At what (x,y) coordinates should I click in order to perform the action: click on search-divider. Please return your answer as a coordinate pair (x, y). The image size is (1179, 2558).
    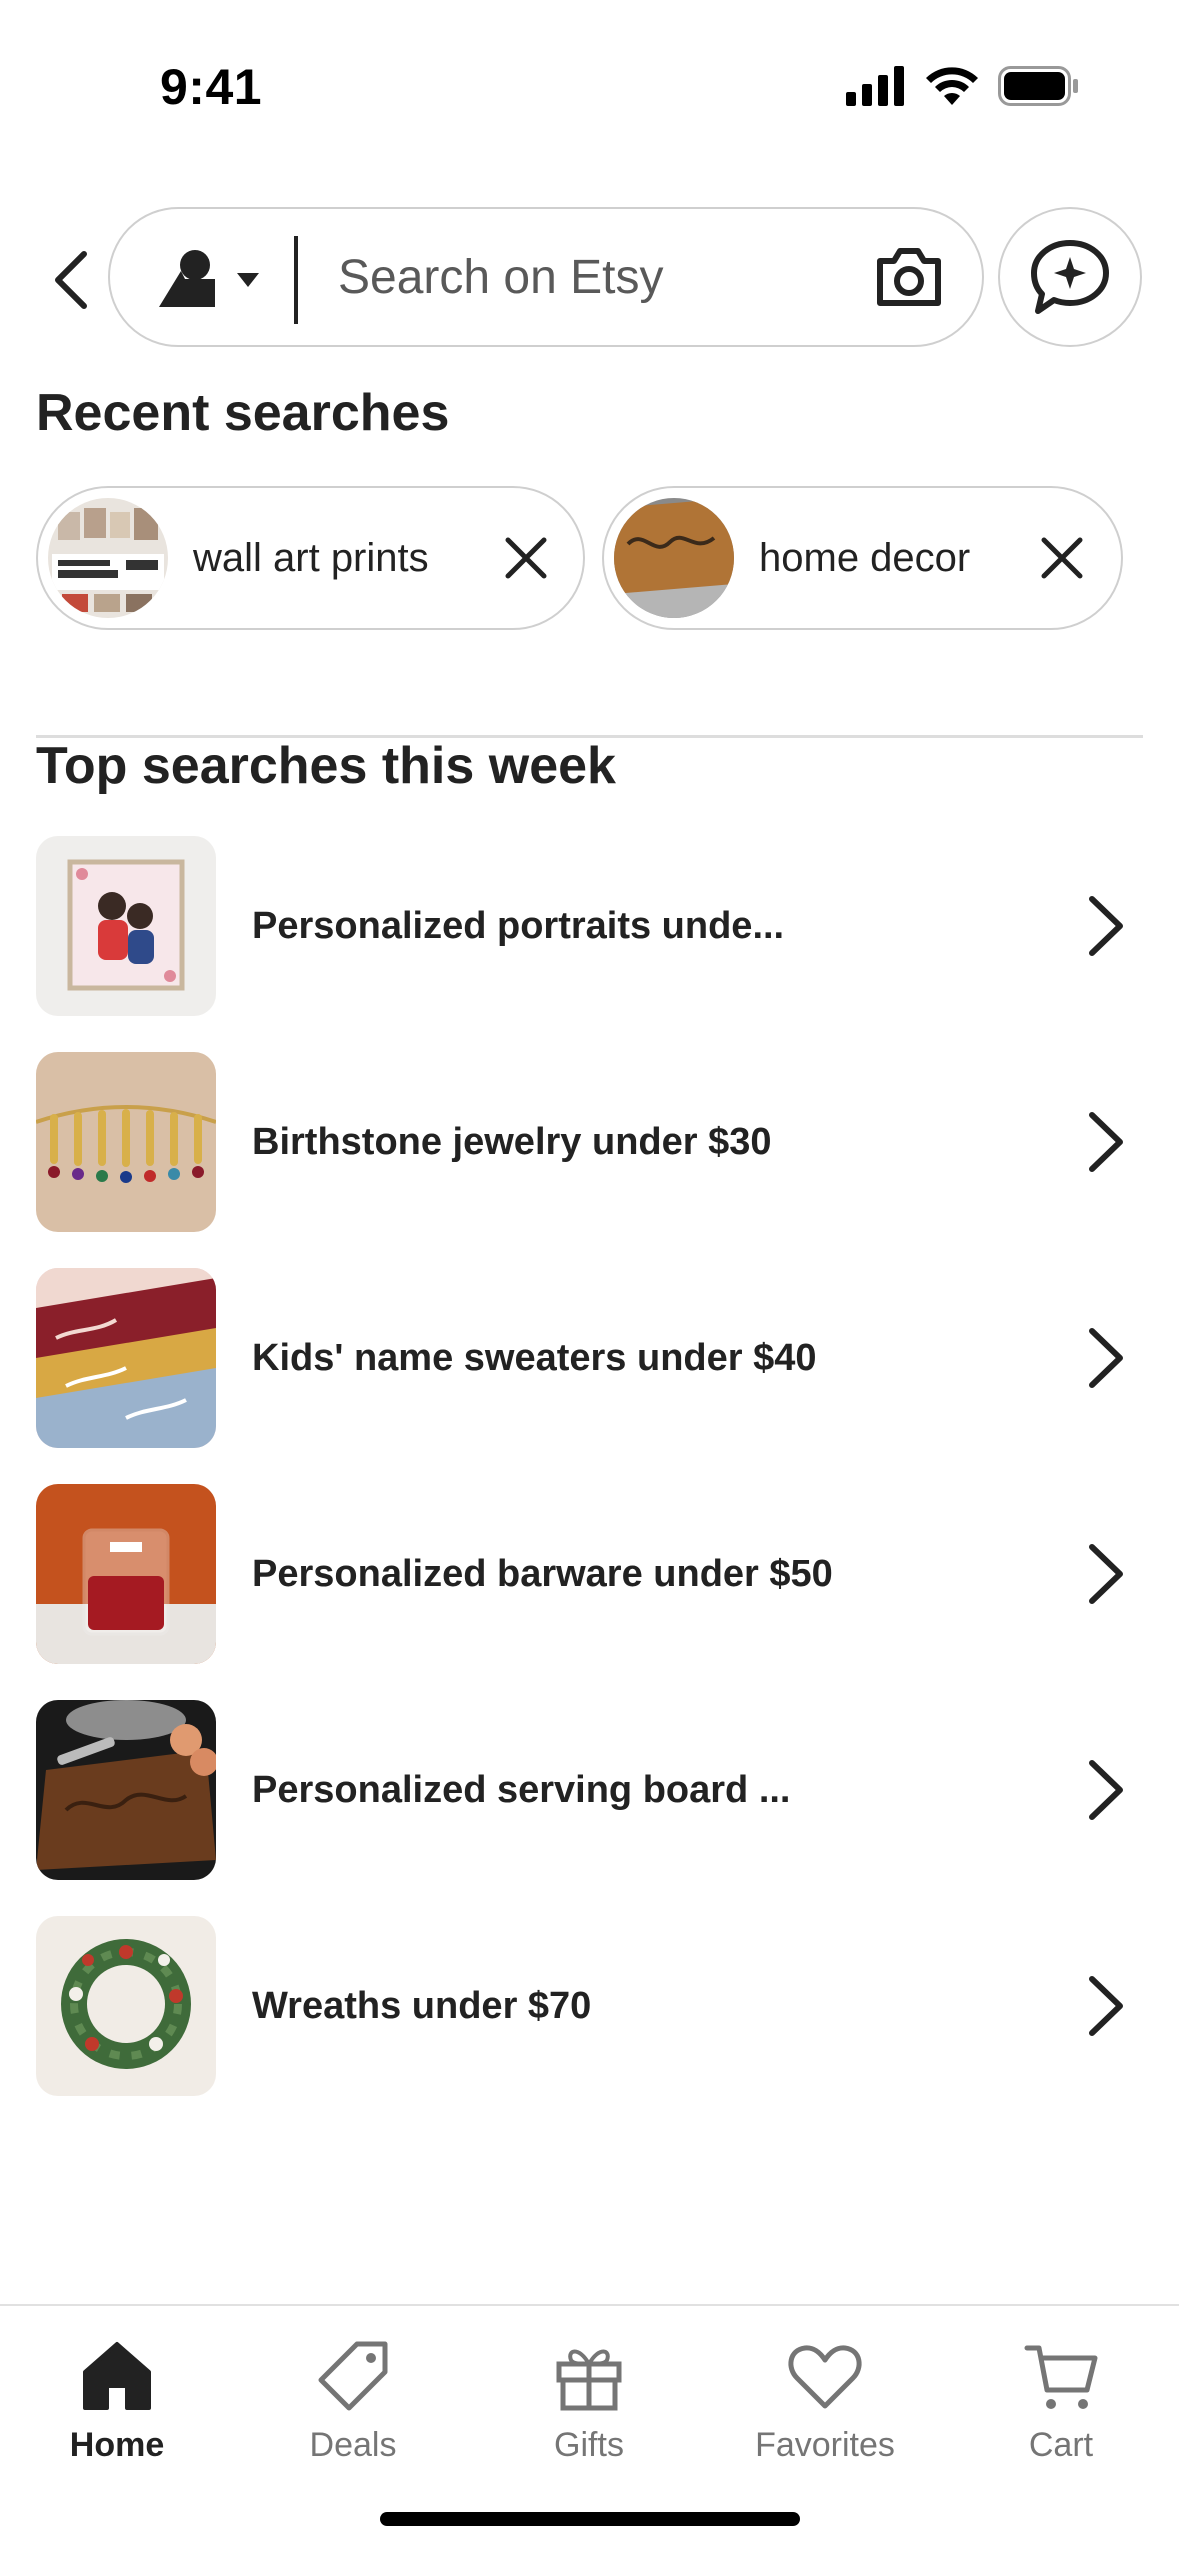
    Looking at the image, I should click on (296, 280).